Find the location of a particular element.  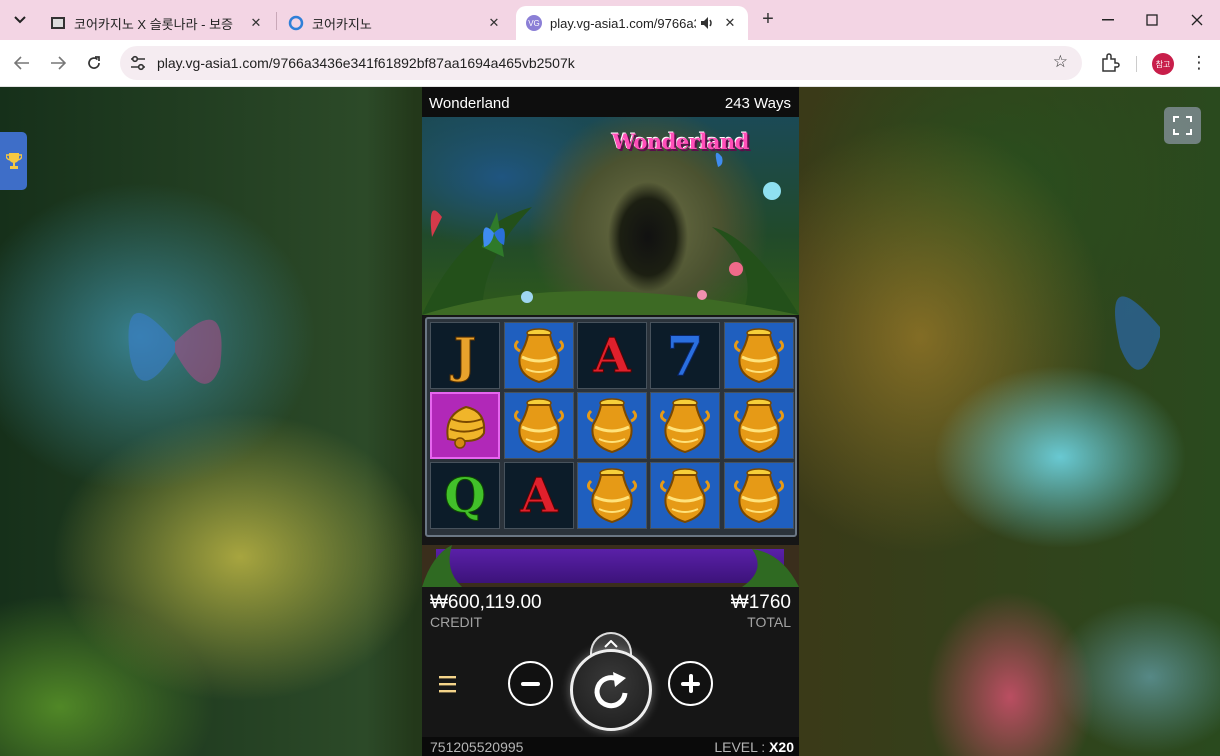

card-symbol-q: Q is located at coordinates (465, 495).